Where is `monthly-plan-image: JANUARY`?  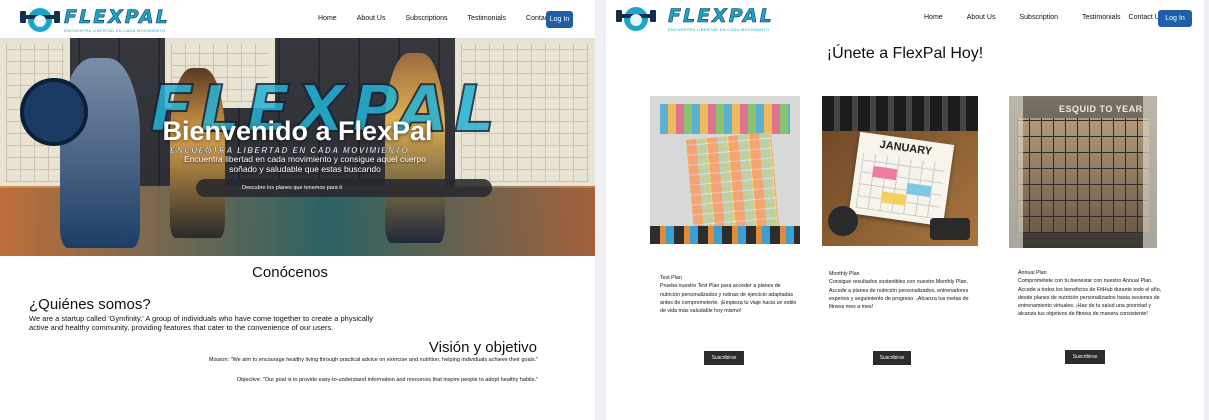 monthly-plan-image: JANUARY is located at coordinates (900, 171).